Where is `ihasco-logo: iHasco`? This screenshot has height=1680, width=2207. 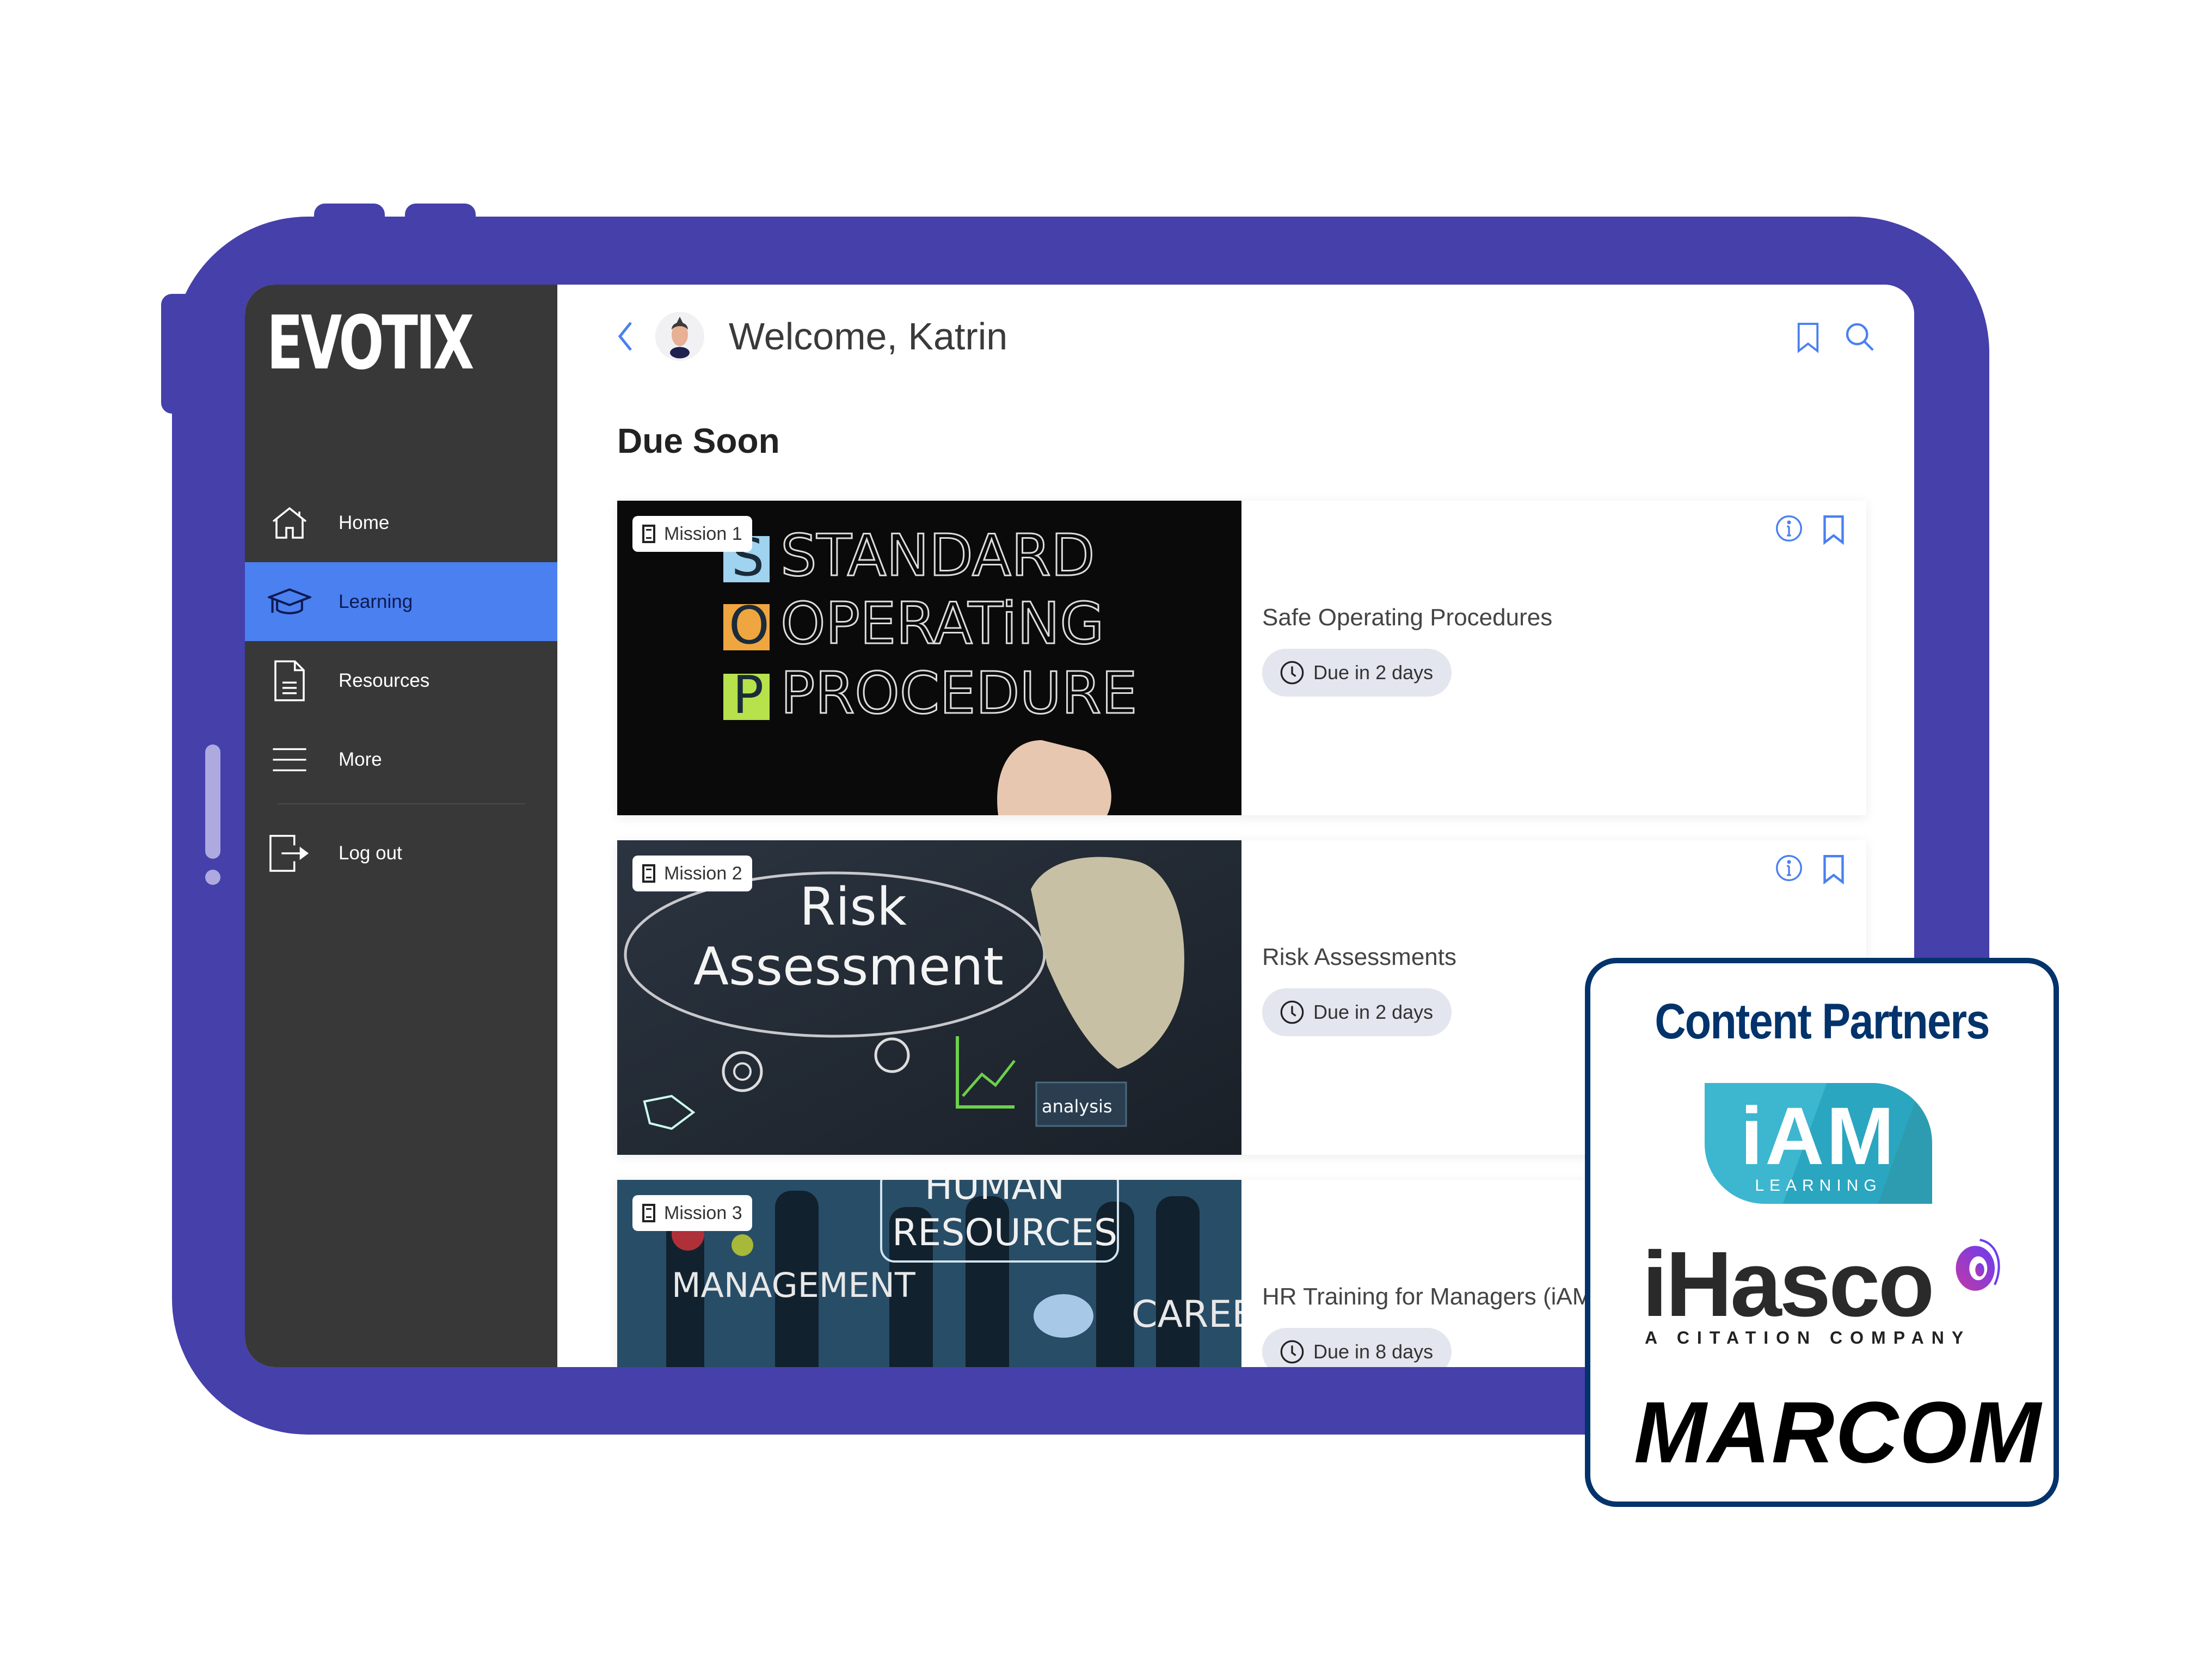 ihasco-logo: iHasco is located at coordinates (1788, 1284).